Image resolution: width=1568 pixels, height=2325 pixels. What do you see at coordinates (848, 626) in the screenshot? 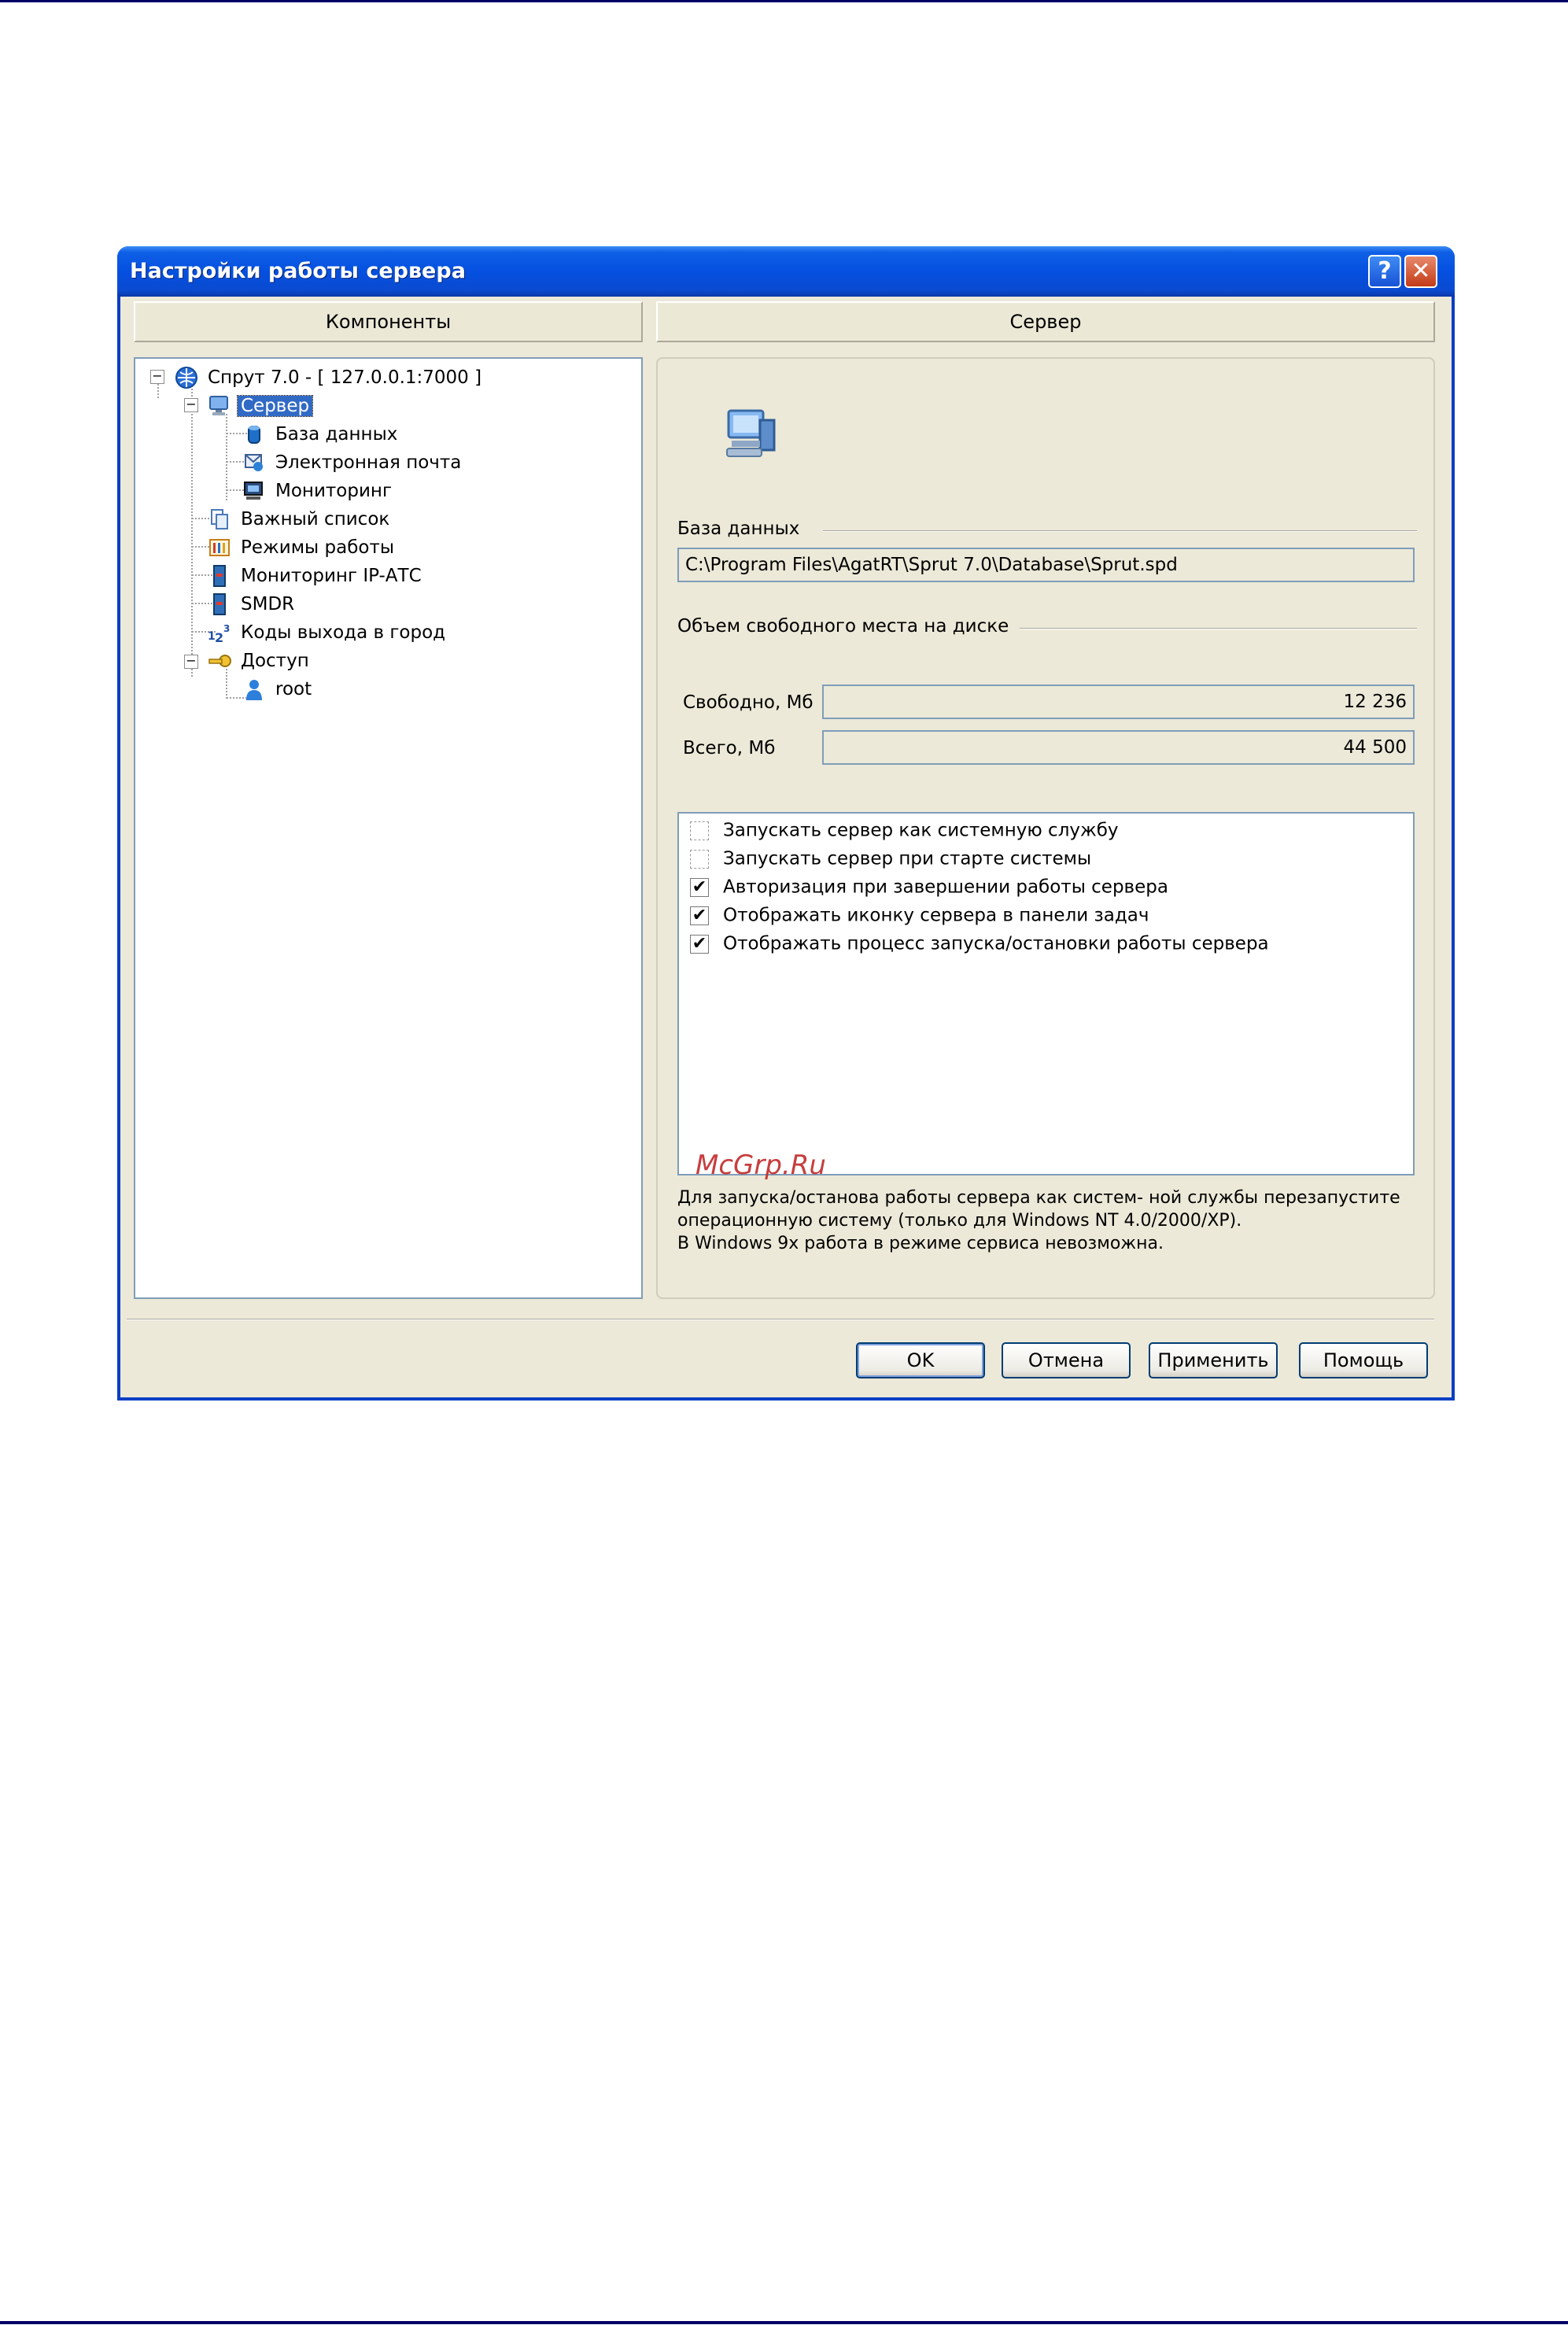
I see `disk-space-group-label: Объем свободного места на диске` at bounding box center [848, 626].